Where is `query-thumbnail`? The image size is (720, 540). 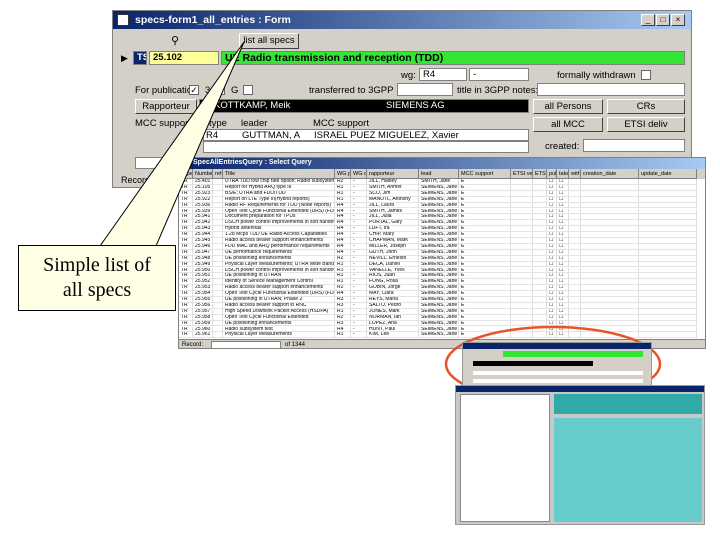
query-thumbnail is located at coordinates (580, 455).